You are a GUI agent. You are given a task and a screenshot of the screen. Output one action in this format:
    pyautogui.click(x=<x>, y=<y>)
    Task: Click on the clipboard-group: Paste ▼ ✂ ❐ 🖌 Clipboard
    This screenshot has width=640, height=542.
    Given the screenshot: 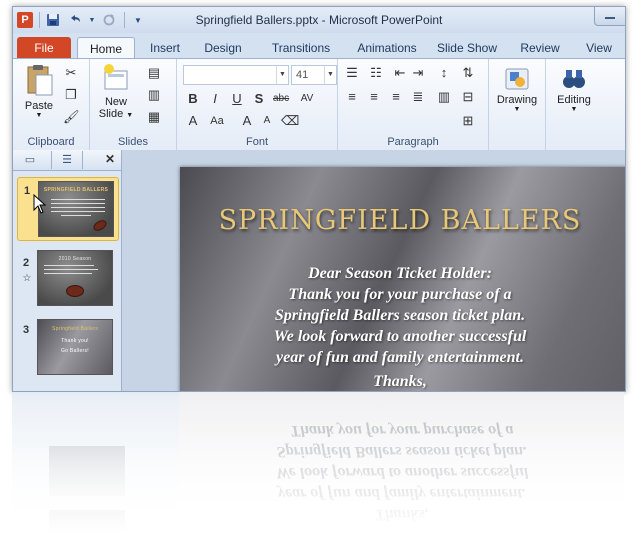 What is the action you would take?
    pyautogui.click(x=51, y=104)
    